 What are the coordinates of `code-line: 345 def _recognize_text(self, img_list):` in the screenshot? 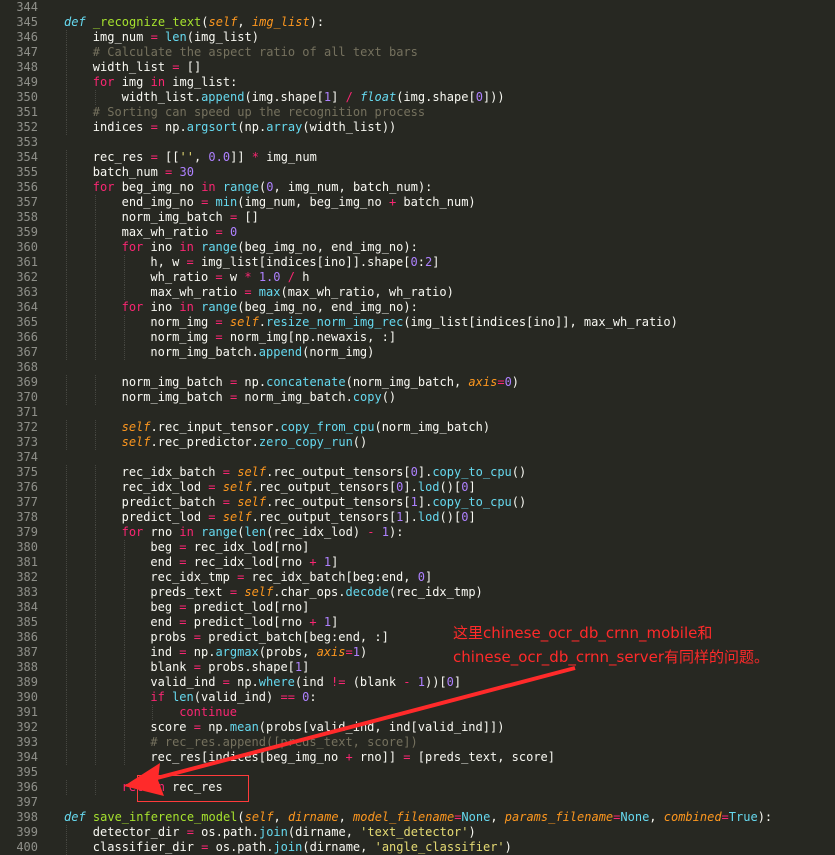 It's located at (417, 22).